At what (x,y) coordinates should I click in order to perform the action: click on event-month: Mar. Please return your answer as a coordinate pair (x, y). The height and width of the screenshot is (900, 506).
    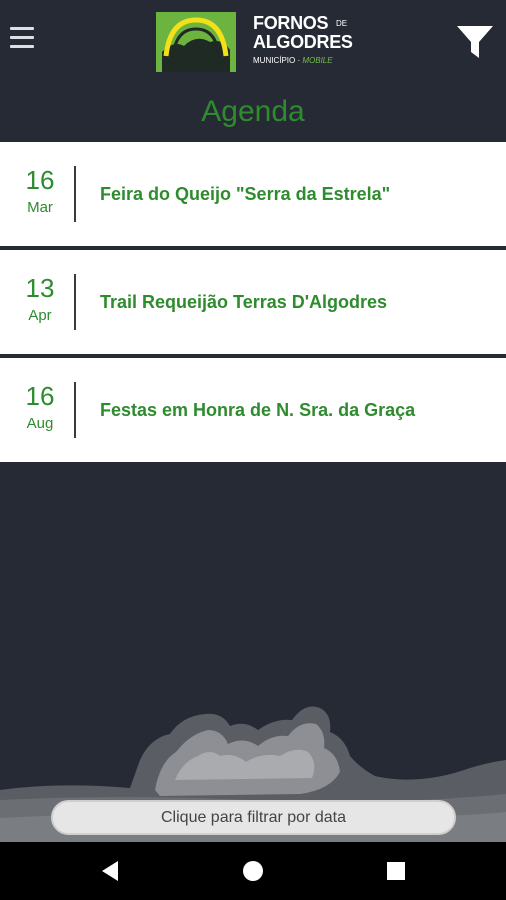
    Looking at the image, I should click on (40, 207).